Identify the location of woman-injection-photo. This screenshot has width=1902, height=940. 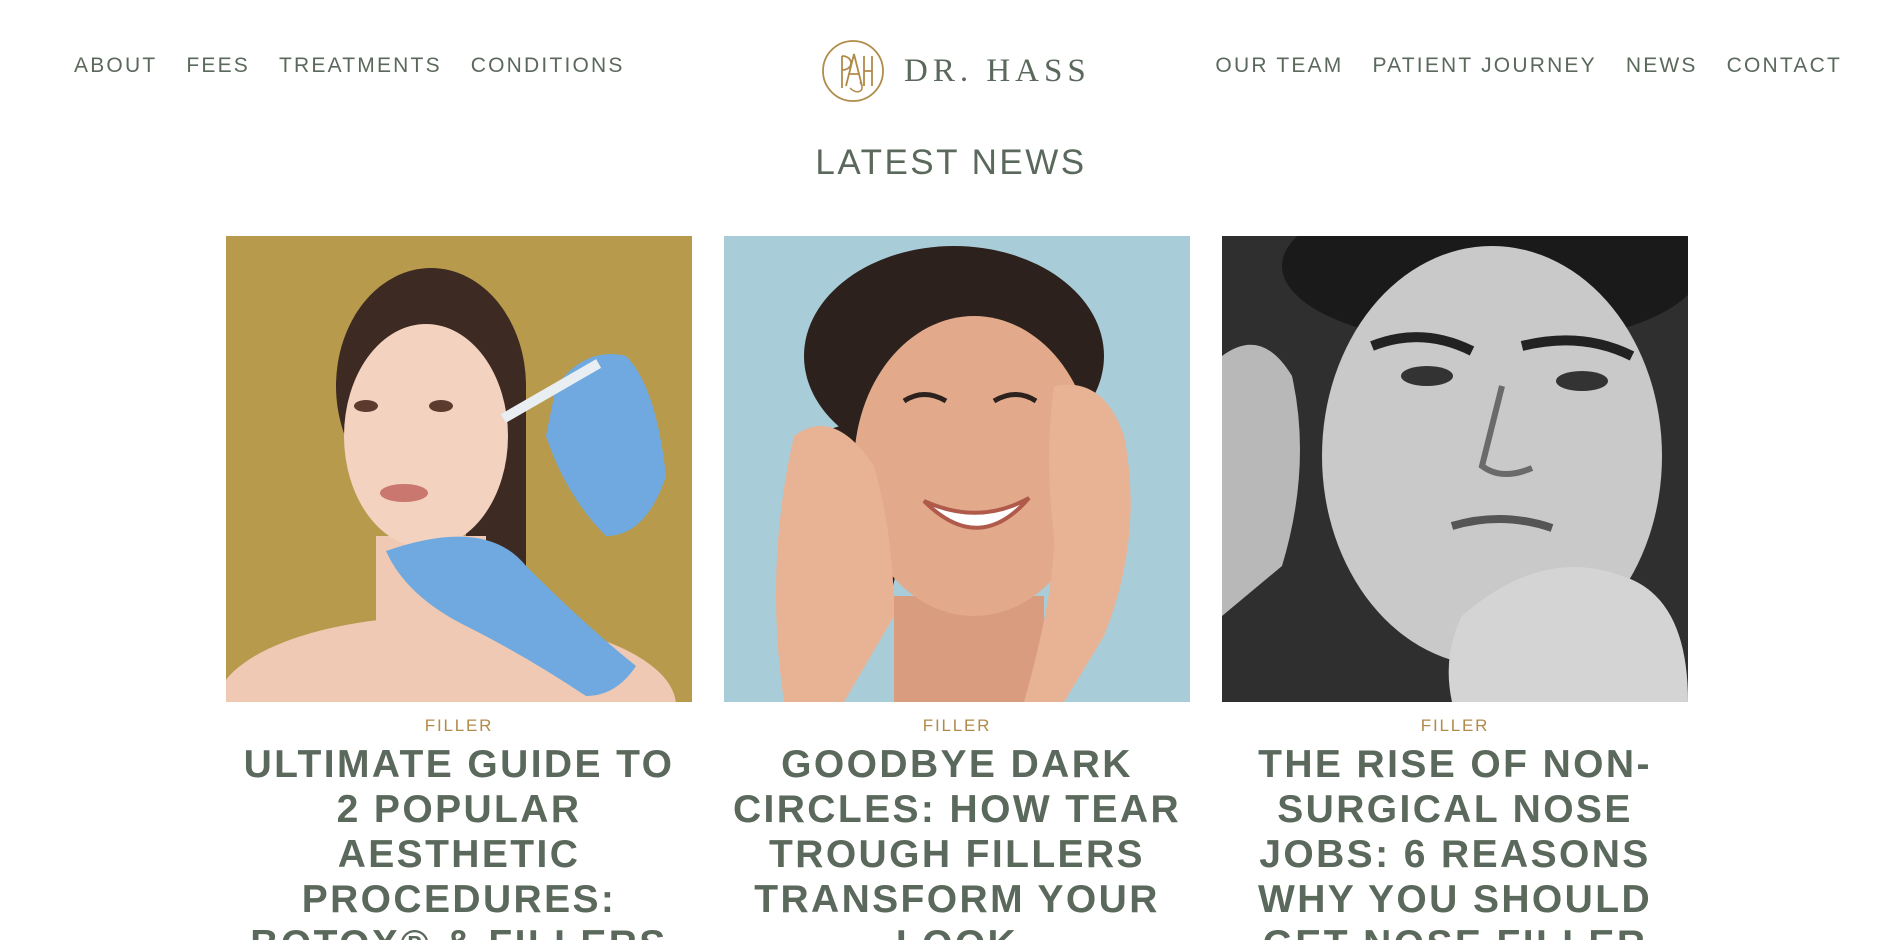
(459, 469).